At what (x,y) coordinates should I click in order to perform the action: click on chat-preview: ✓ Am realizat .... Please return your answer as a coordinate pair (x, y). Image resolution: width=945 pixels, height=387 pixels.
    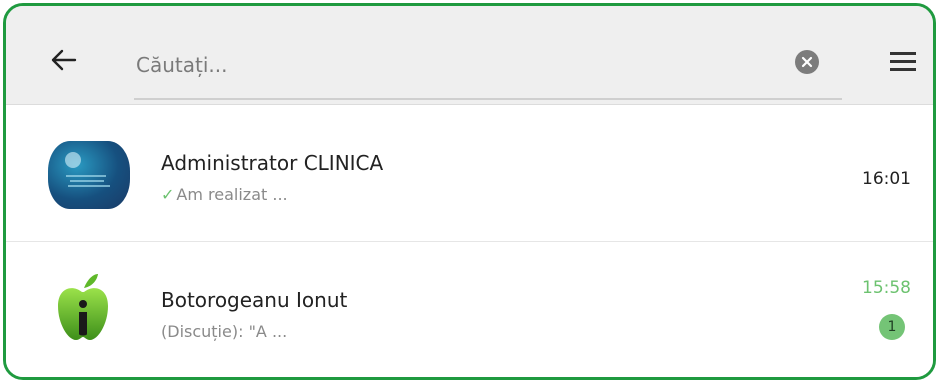
    Looking at the image, I should click on (224, 194).